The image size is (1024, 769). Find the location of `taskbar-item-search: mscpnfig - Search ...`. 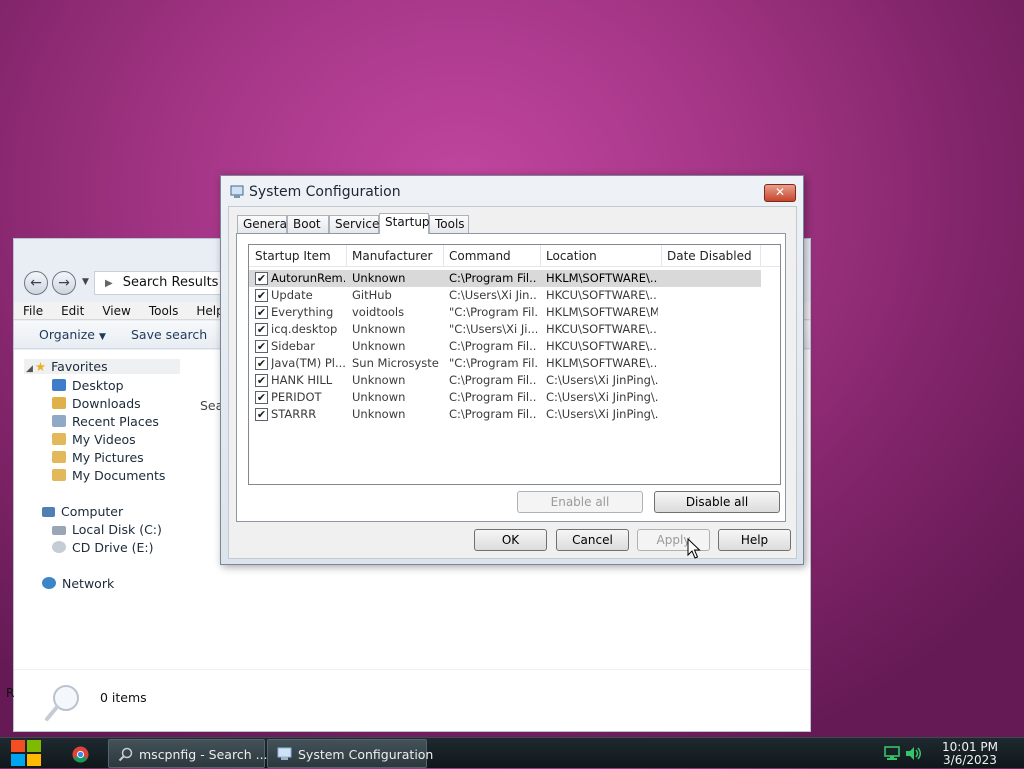

taskbar-item-search: mscpnfig - Search ... is located at coordinates (188, 753).